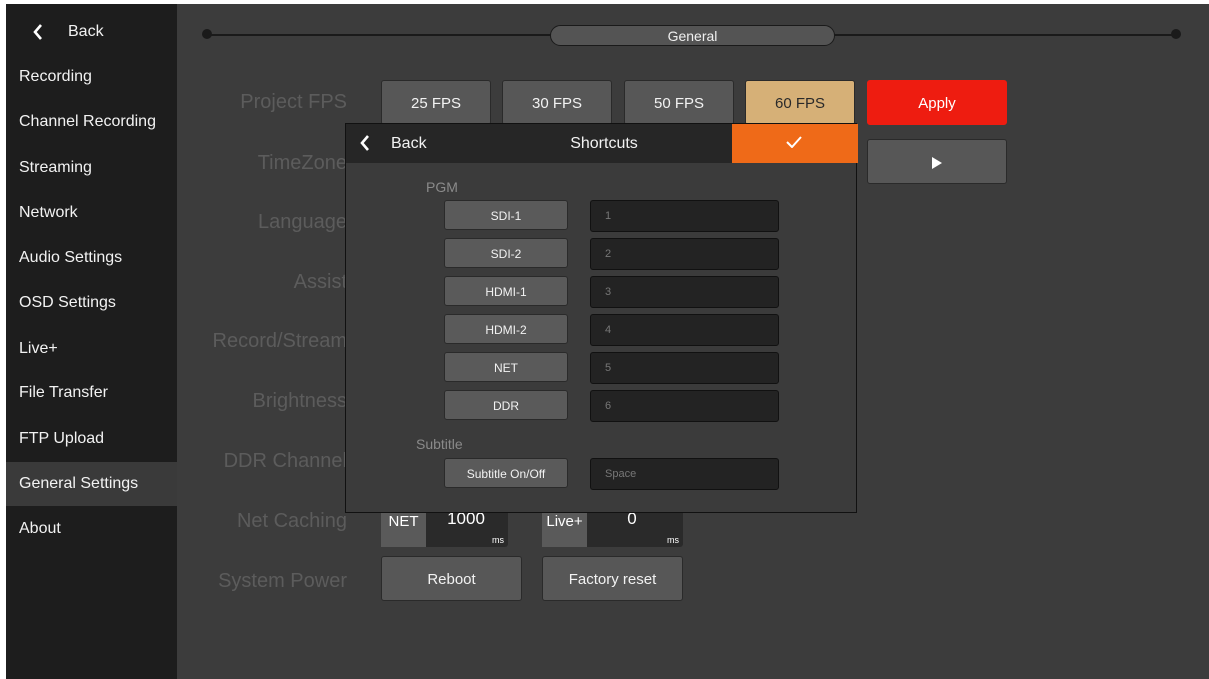 The width and height of the screenshot is (1209, 679). I want to click on sidebar-item-ftp-upload: FTP Upload, so click(91, 439).